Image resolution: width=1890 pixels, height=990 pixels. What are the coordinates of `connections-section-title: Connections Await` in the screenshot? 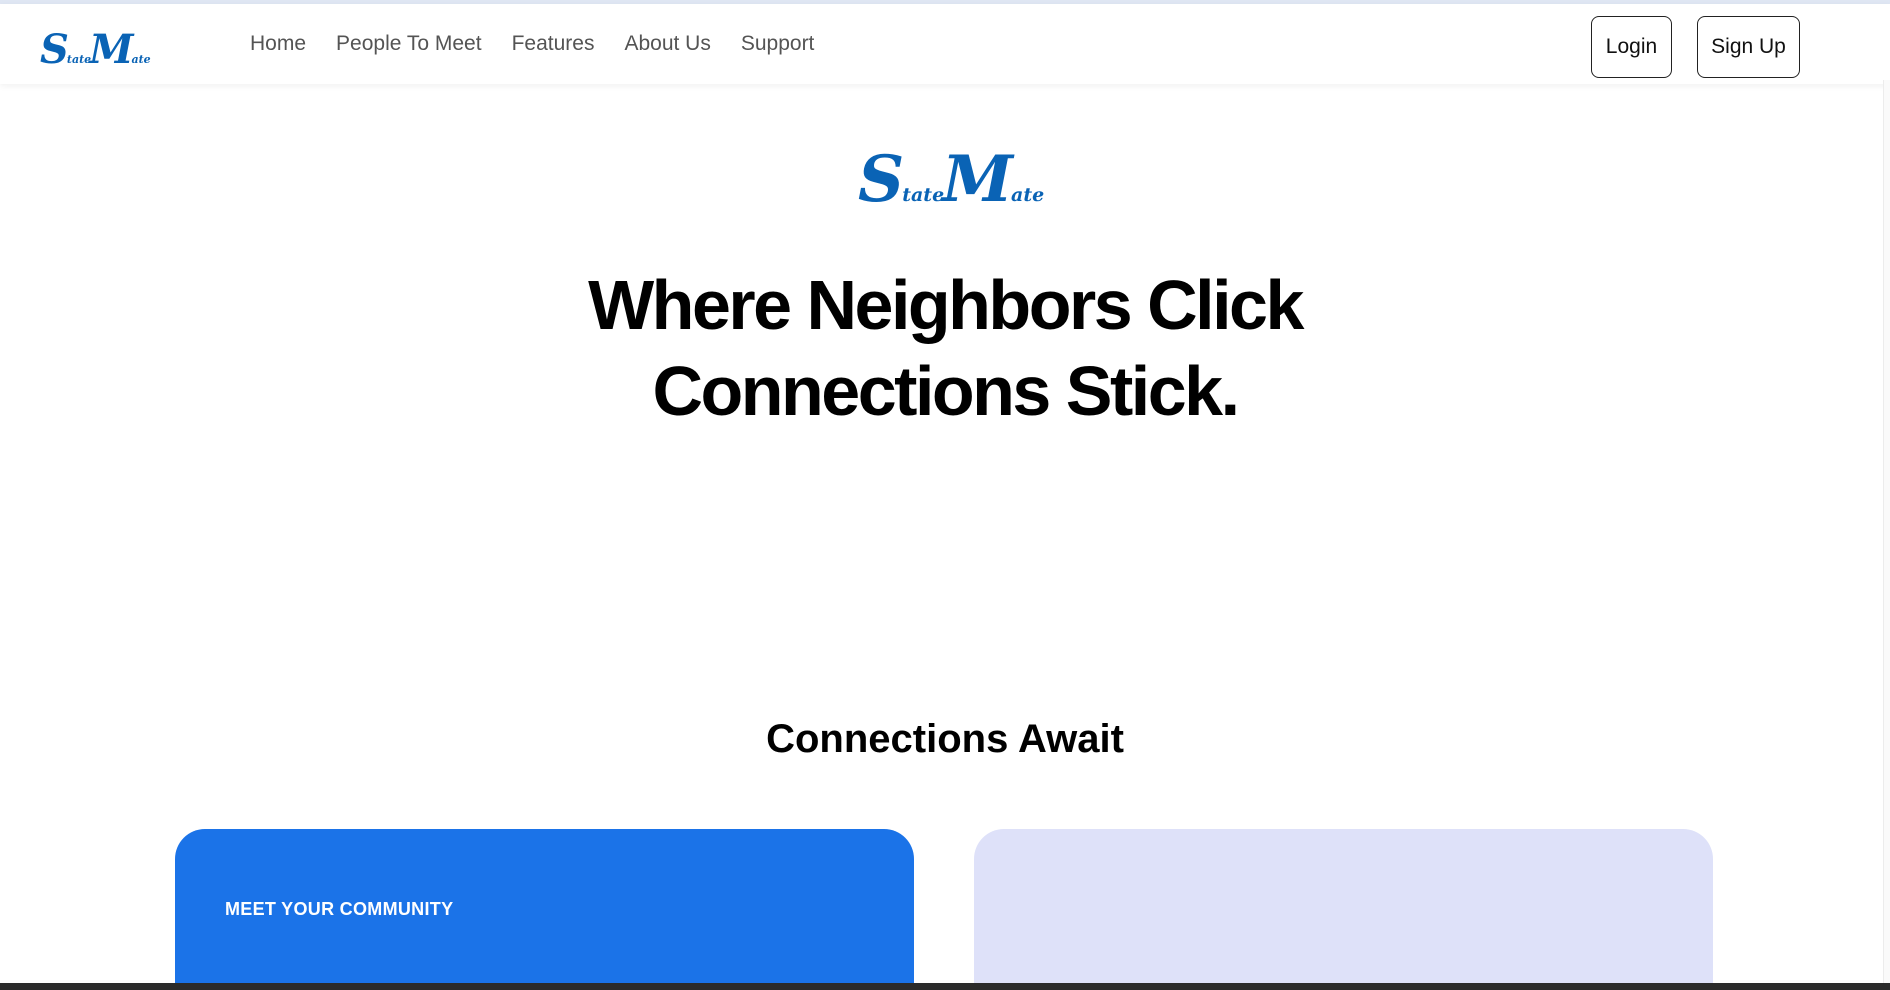 It's located at (945, 739).